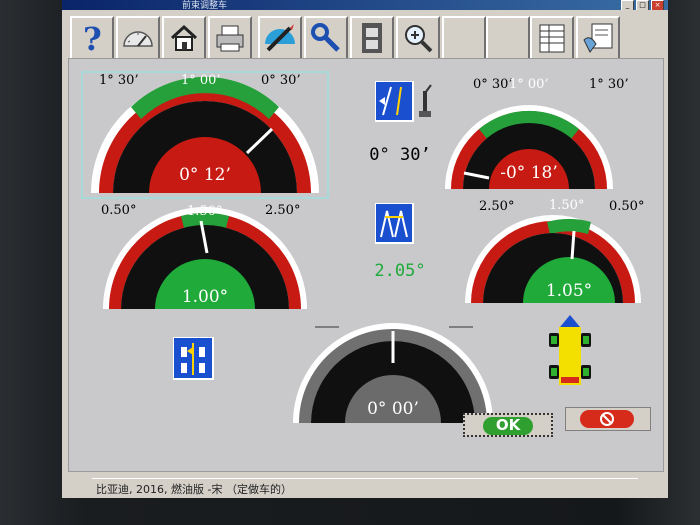 This screenshot has height=525, width=700. What do you see at coordinates (403, 105) in the screenshot?
I see `camber-adjust-icon` at bounding box center [403, 105].